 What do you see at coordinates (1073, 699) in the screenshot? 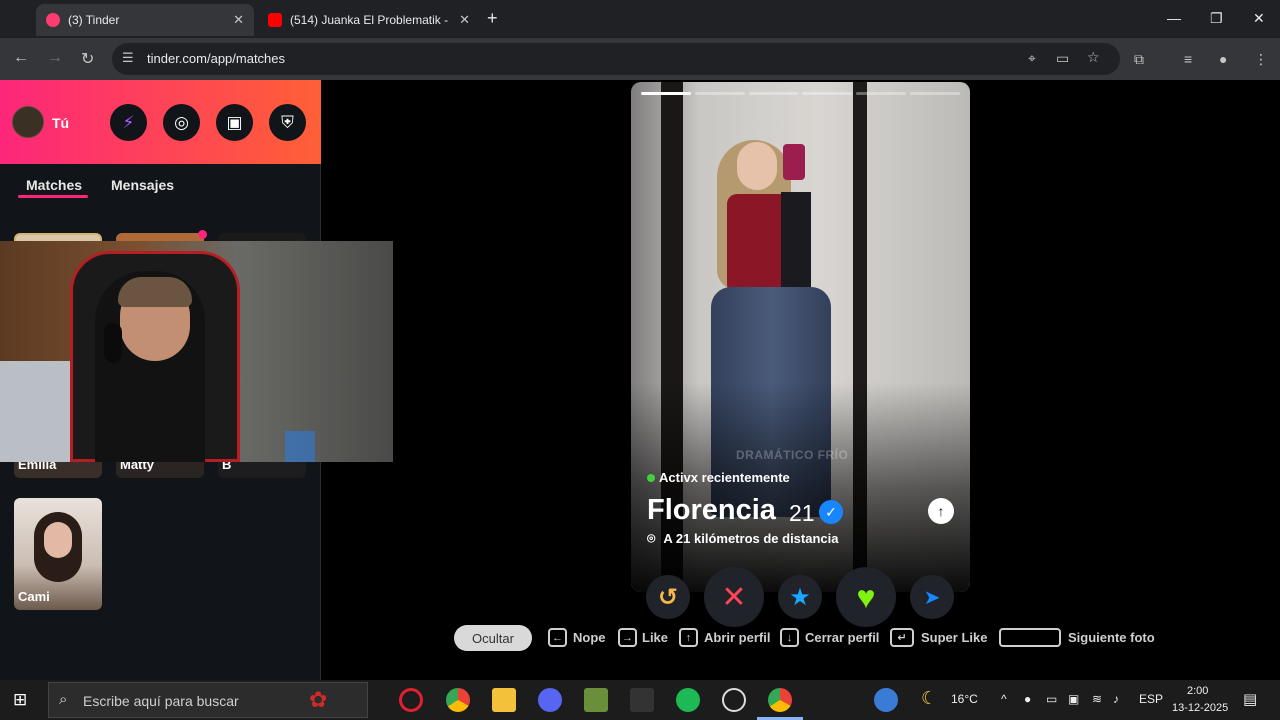
I see `display-icon: ▣` at bounding box center [1073, 699].